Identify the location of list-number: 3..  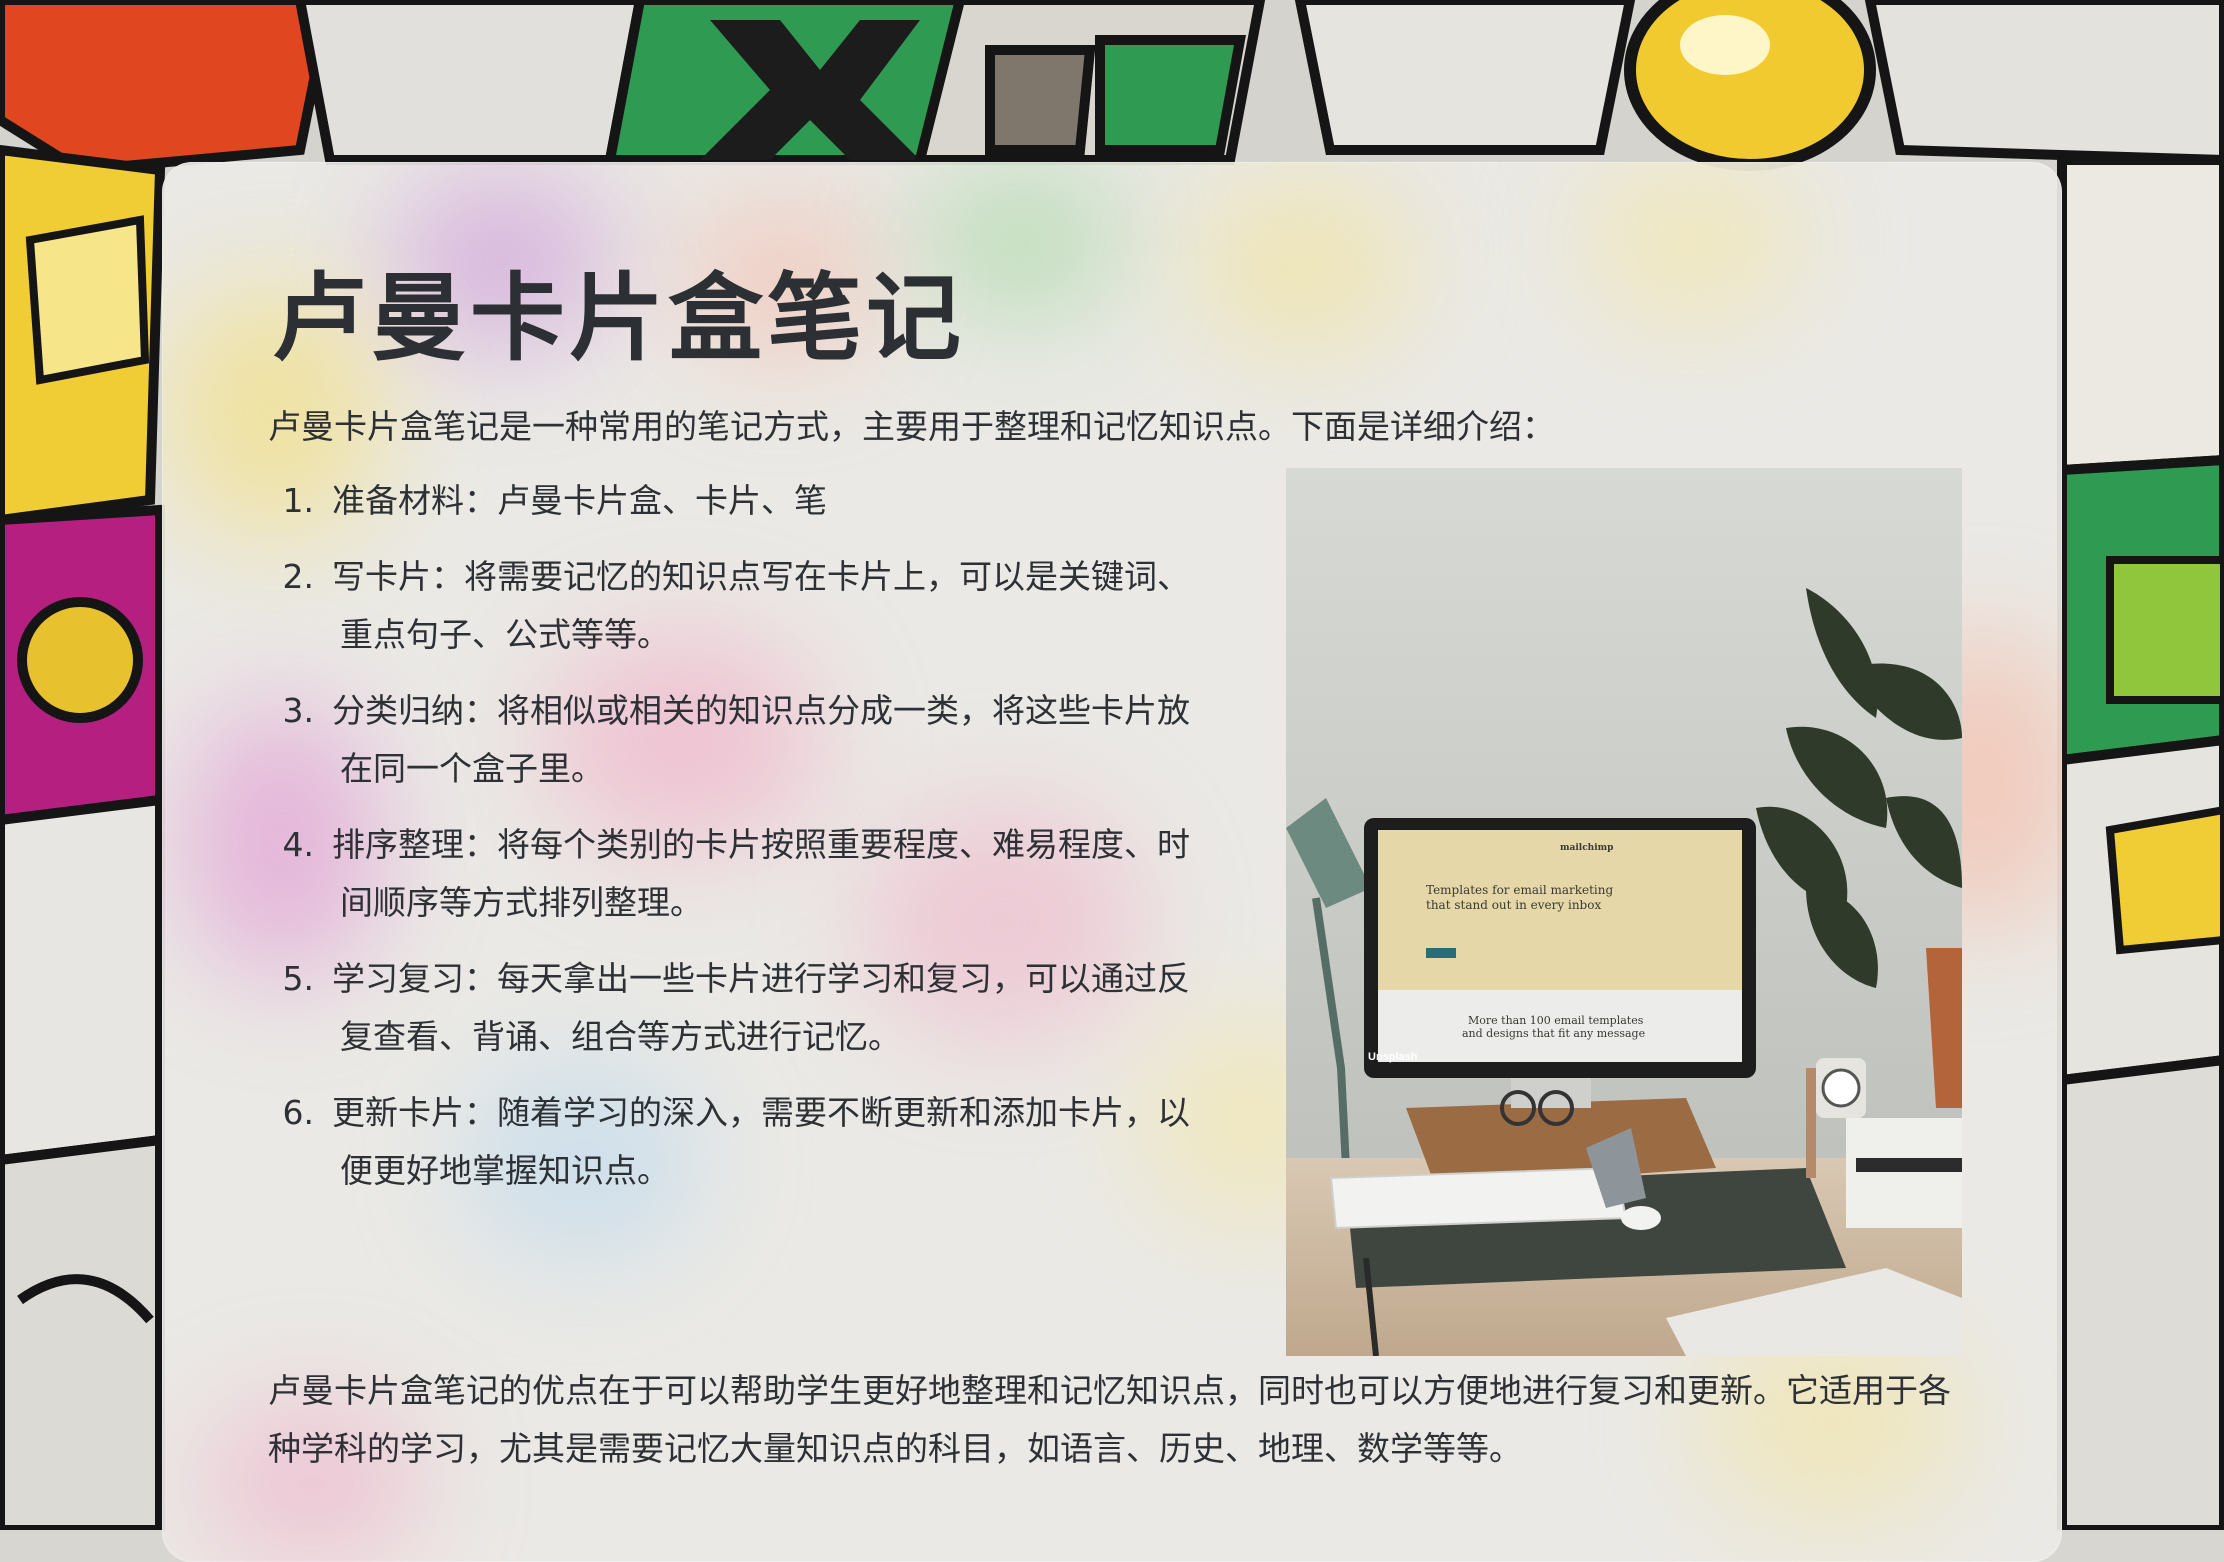
(298, 710).